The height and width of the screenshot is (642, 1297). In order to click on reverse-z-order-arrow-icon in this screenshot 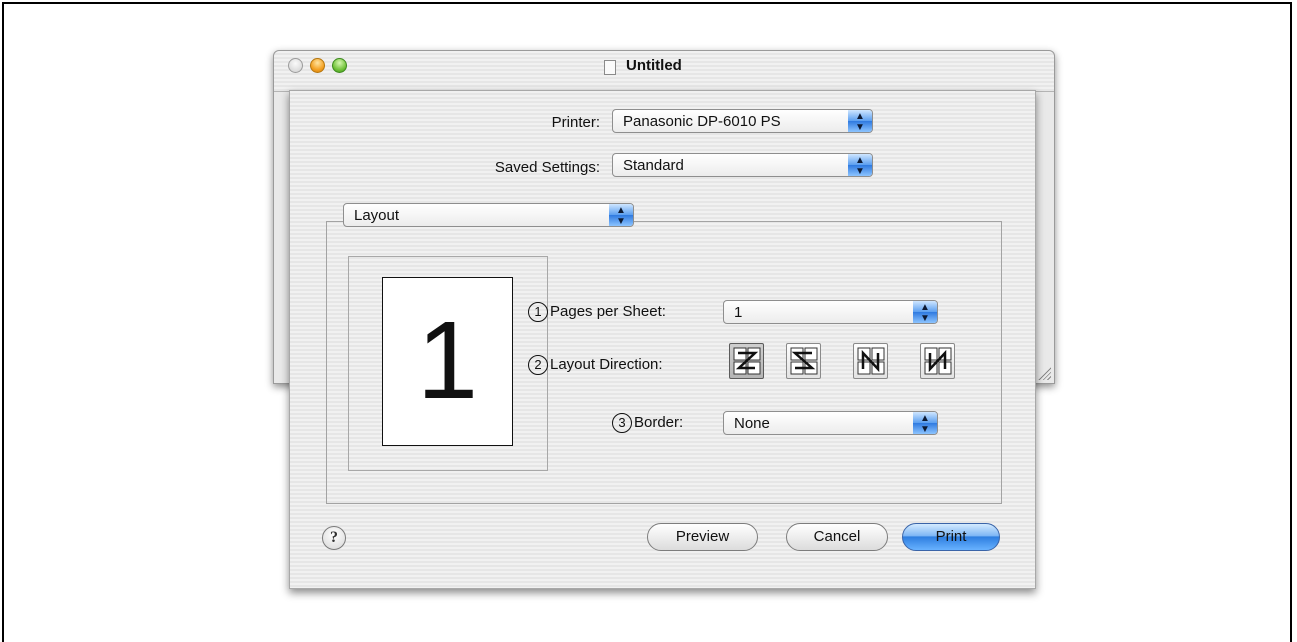, I will do `click(804, 361)`.